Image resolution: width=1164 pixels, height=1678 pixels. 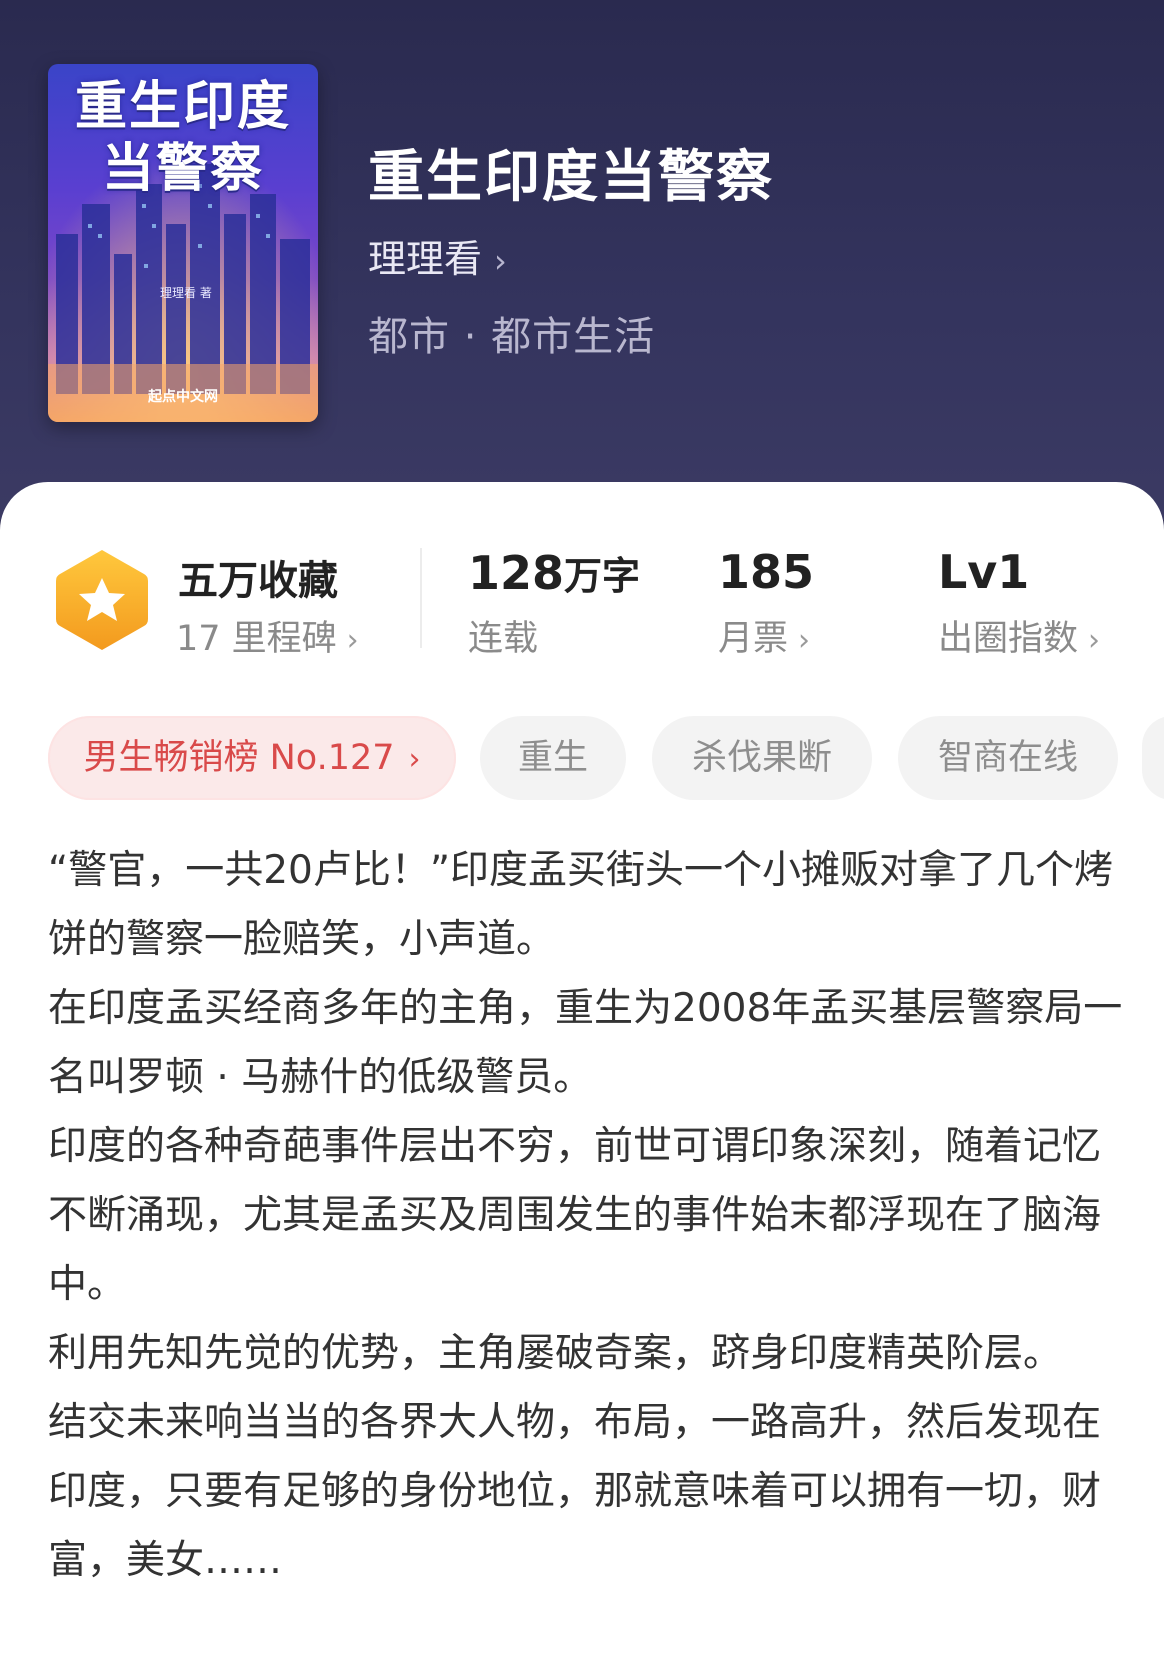 I want to click on tag-smart: 智商在线, so click(x=1008, y=758).